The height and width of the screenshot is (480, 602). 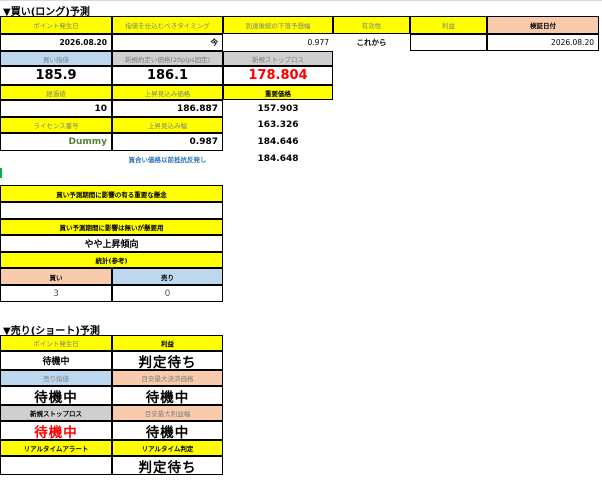 What do you see at coordinates (56, 378) in the screenshot?
I see `short-header-sell-limit: 売り指値` at bounding box center [56, 378].